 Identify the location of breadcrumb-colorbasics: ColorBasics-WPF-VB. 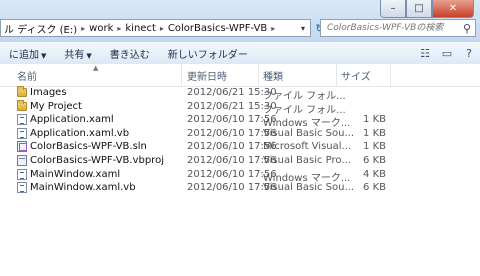
(217, 28).